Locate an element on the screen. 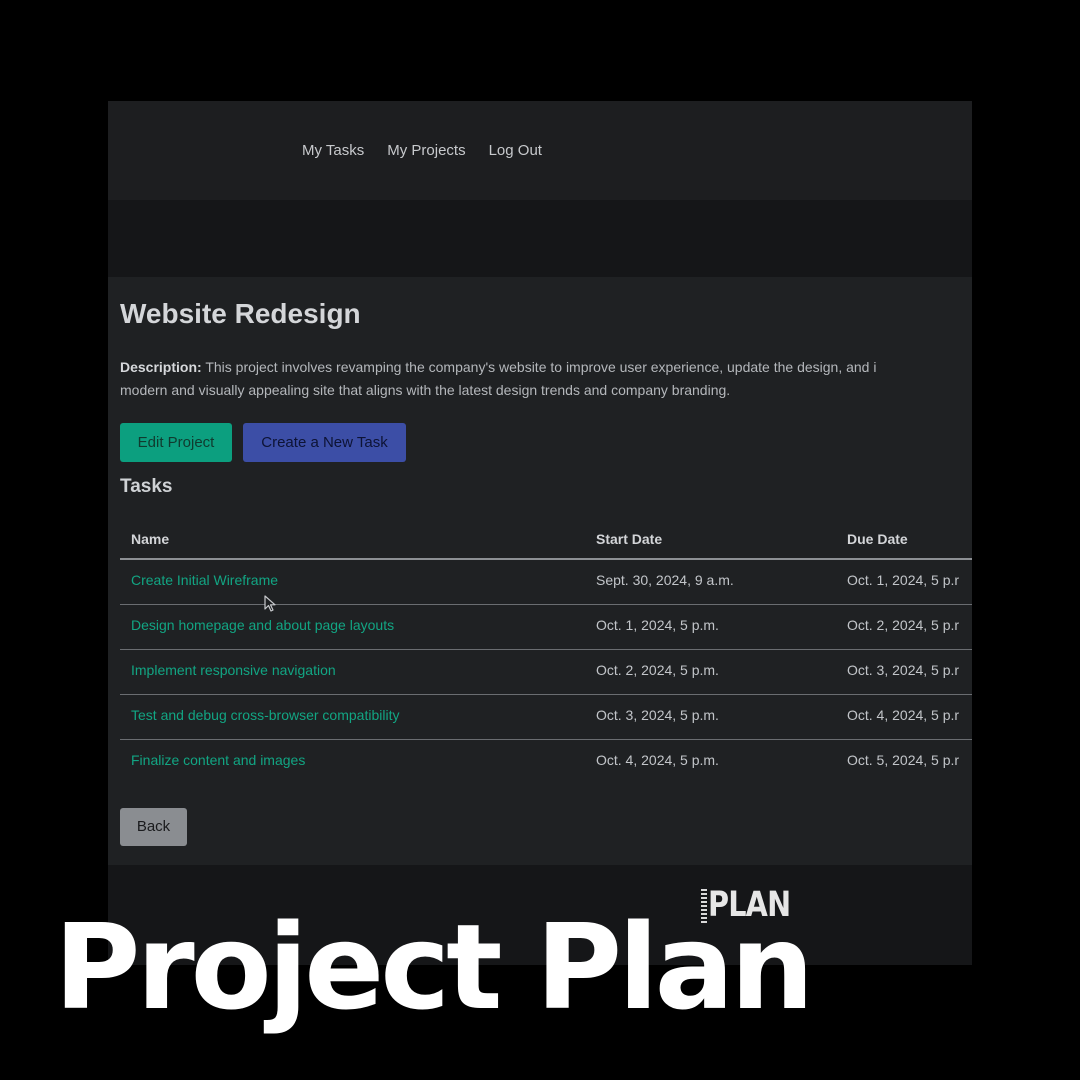  mouse-cursor-icon is located at coordinates (270, 603).